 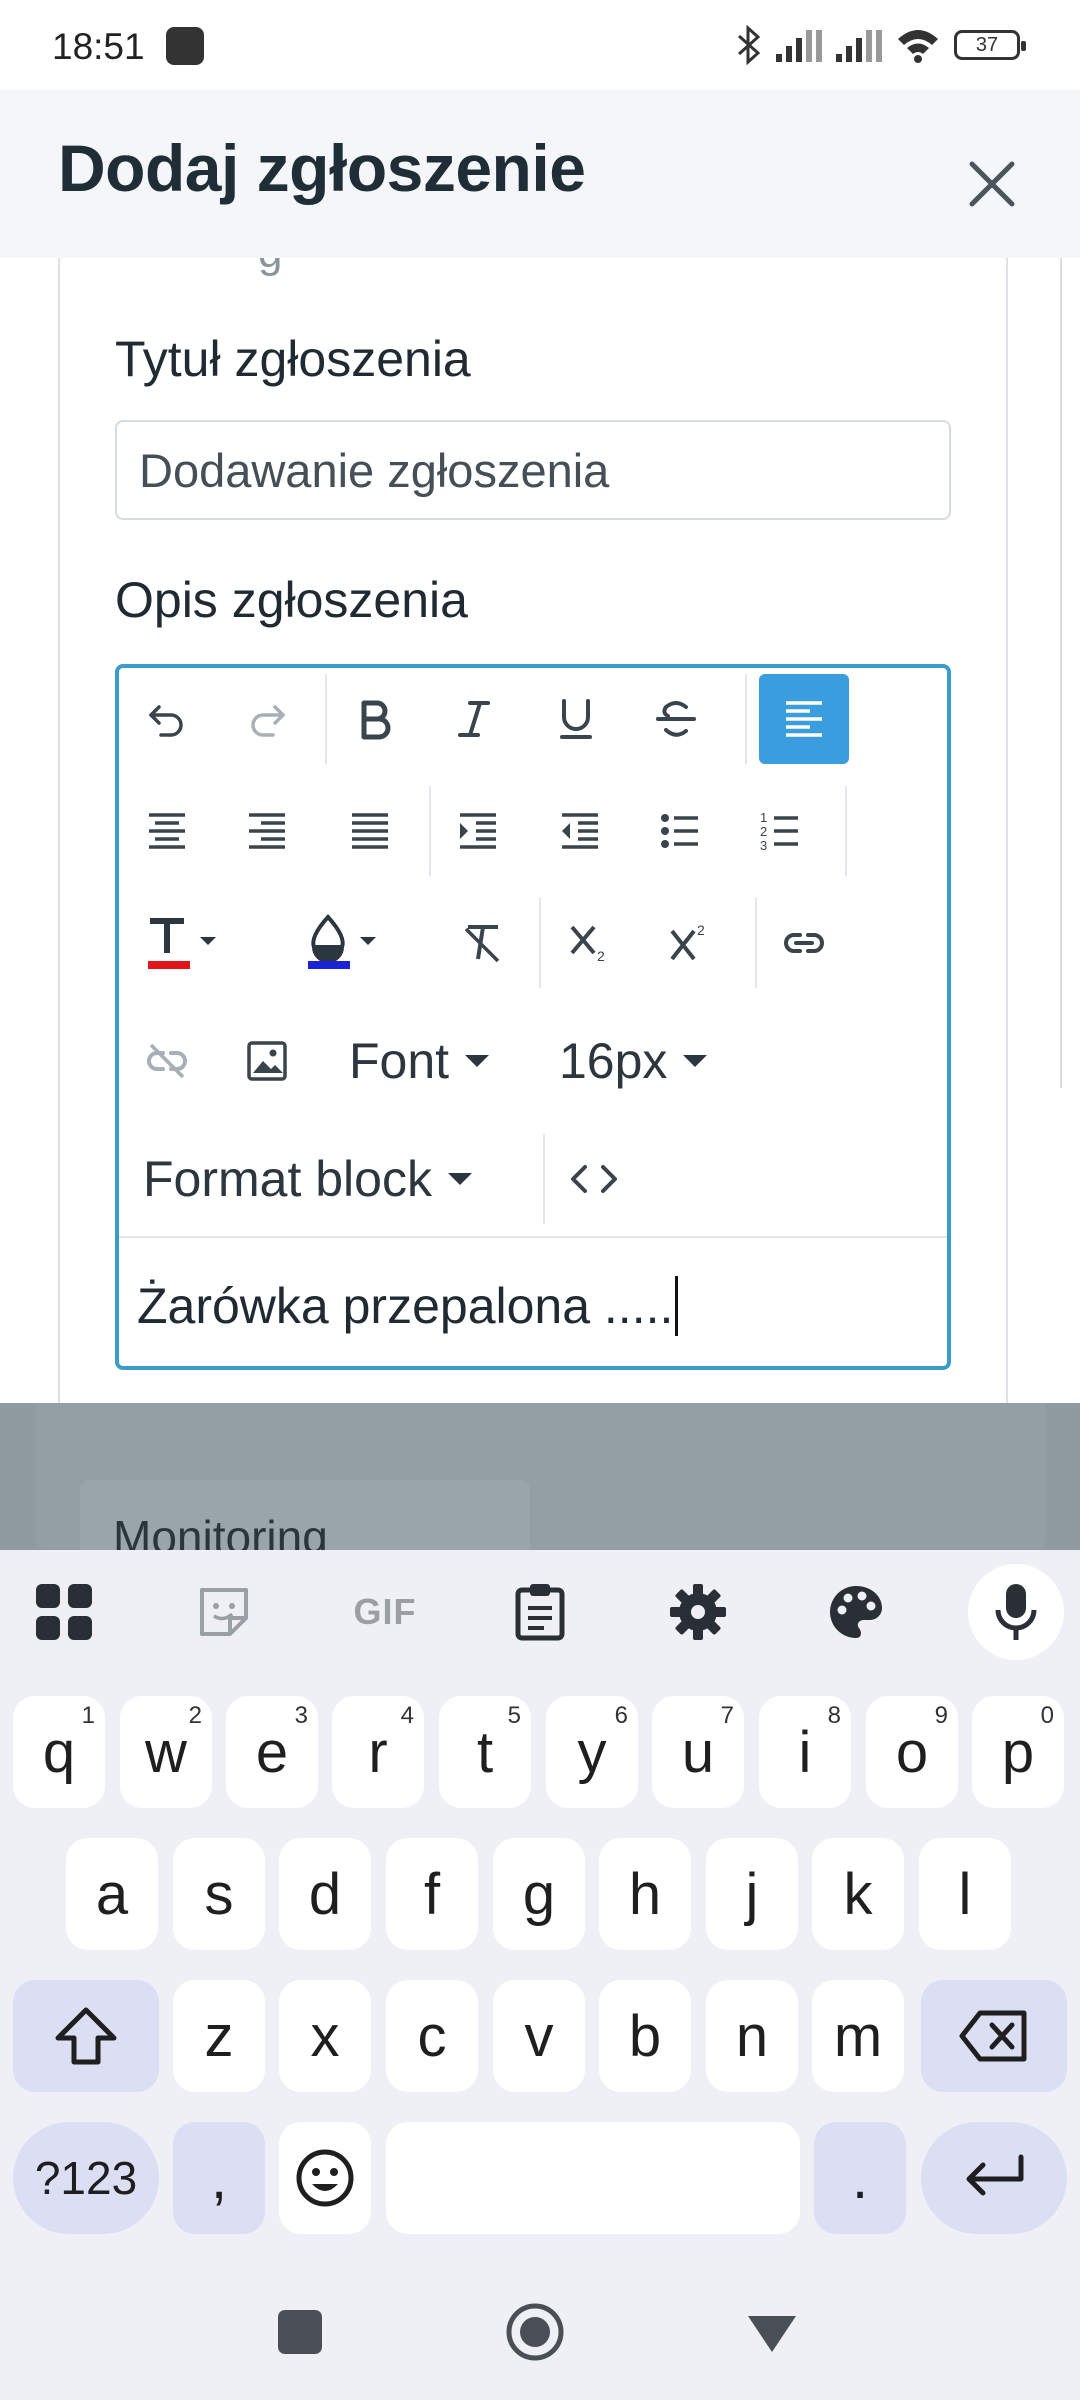 I want to click on keyboard-toolbar: GIF, so click(x=540, y=1610).